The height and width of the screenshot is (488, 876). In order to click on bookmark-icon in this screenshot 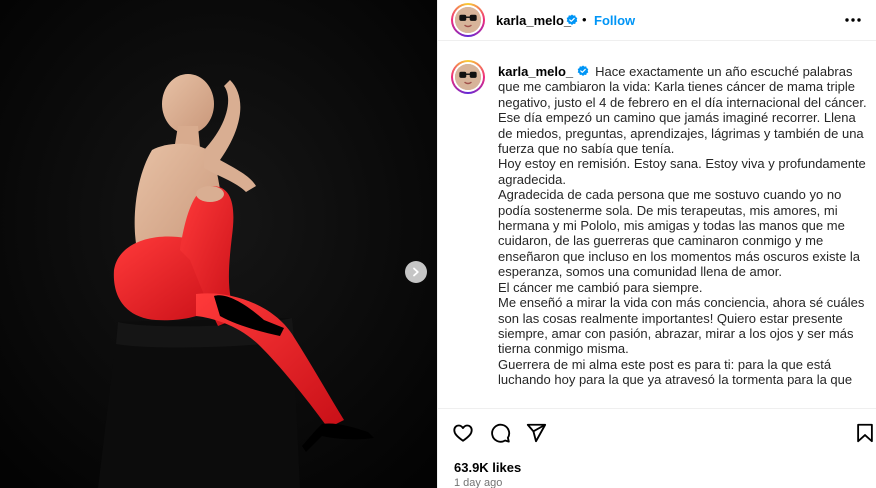, I will do `click(865, 433)`.